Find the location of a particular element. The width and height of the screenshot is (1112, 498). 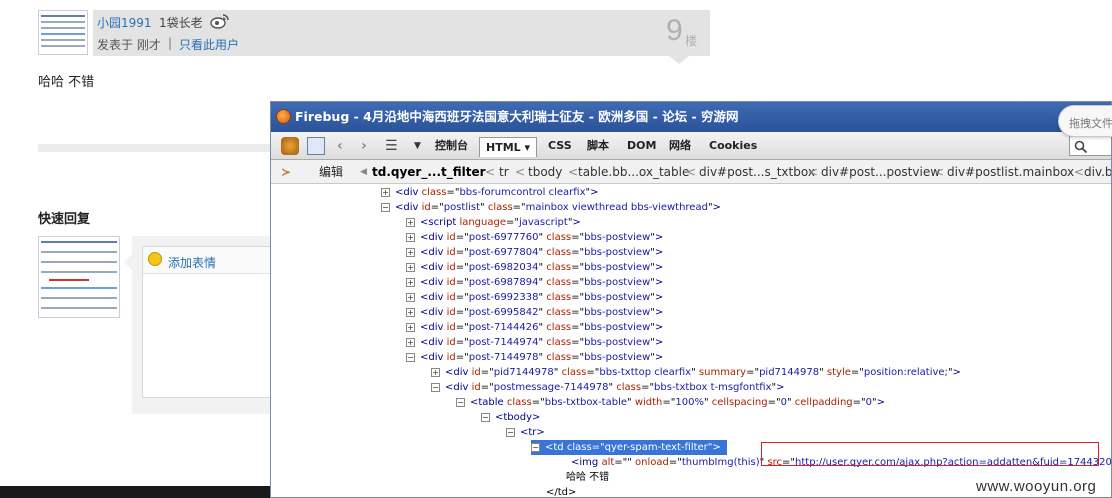

tab-html: HTML ▾ is located at coordinates (508, 147).